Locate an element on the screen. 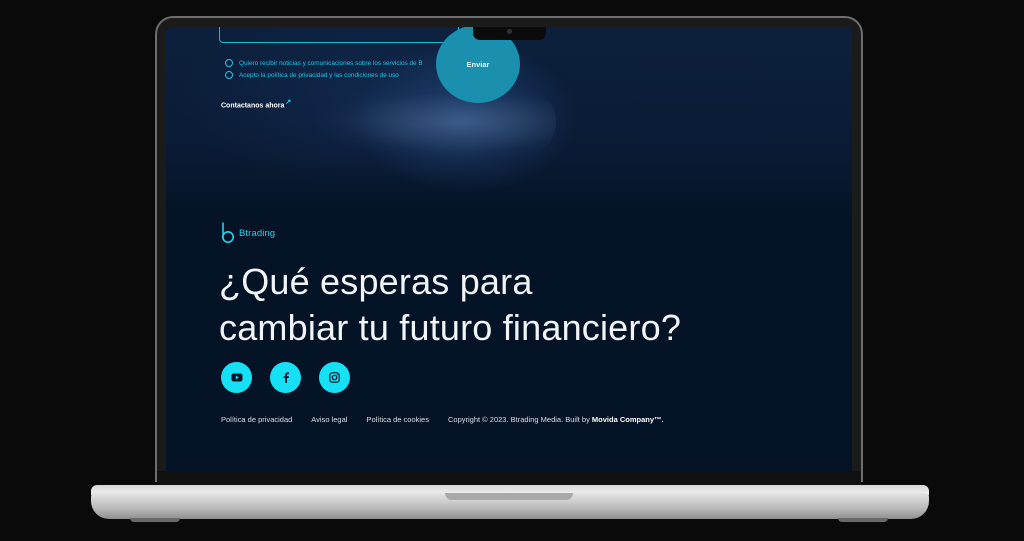 This screenshot has width=1024, height=541. contact-now-label: Contactanos ahora is located at coordinates (253, 106).